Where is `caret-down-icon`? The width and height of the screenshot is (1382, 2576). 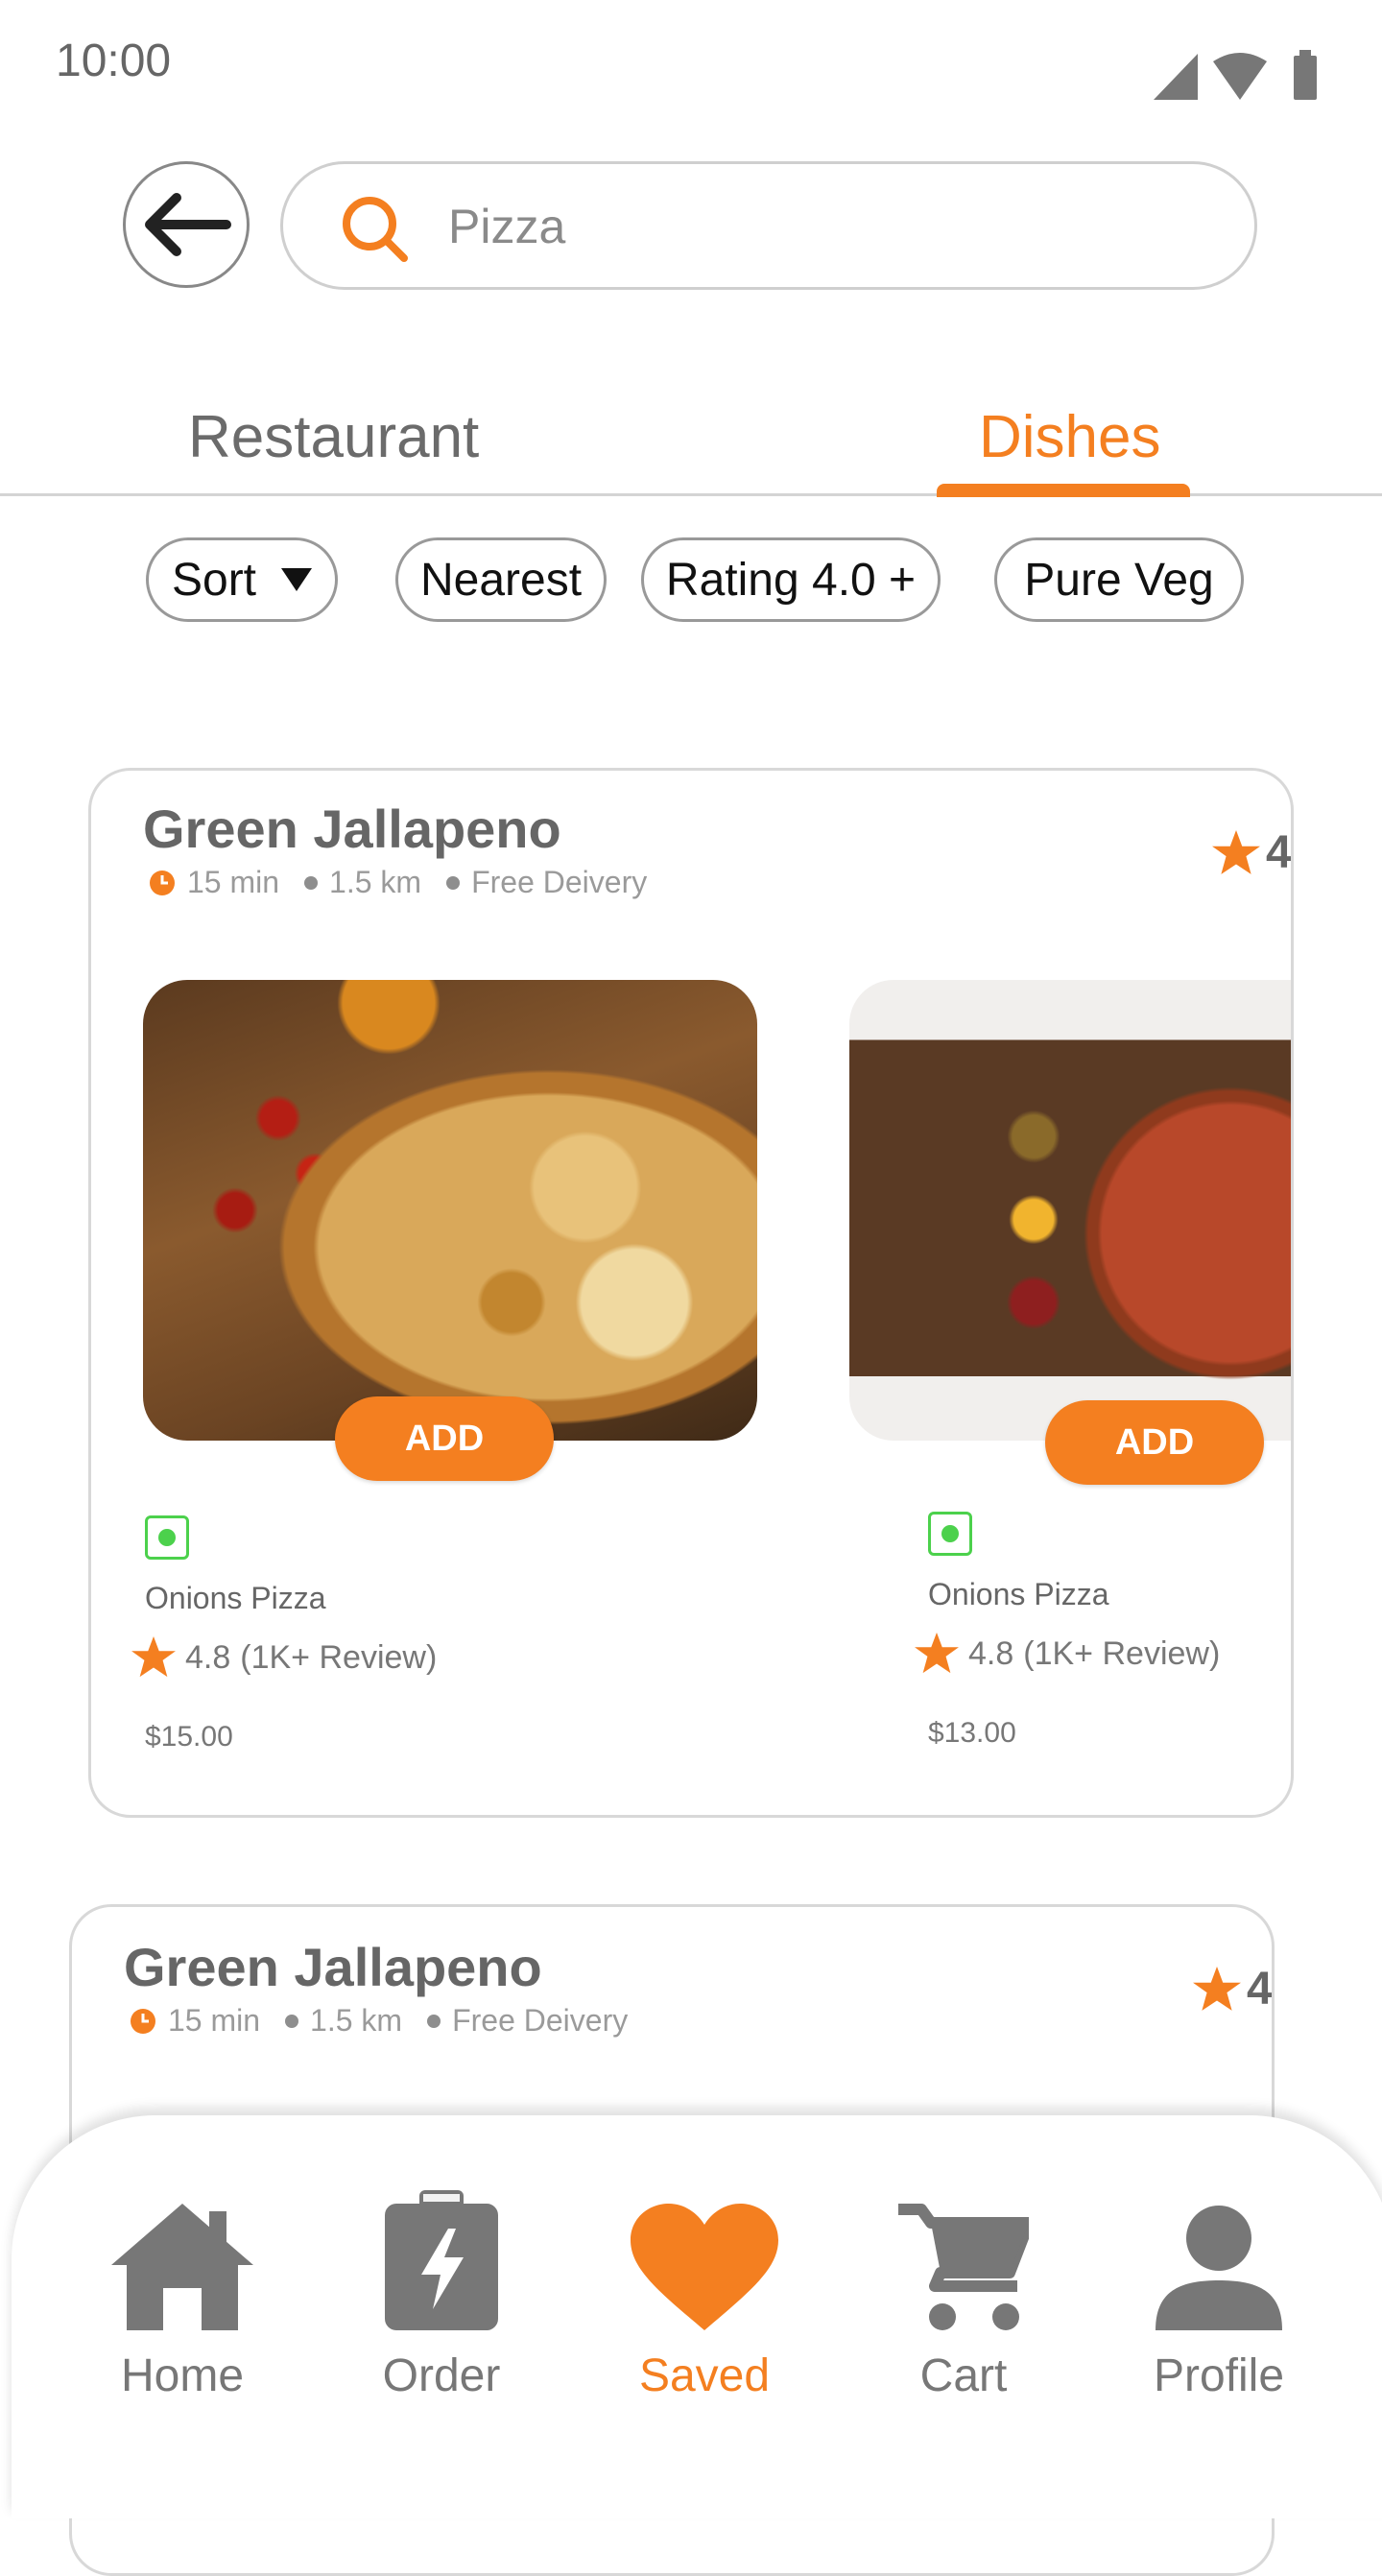 caret-down-icon is located at coordinates (297, 579).